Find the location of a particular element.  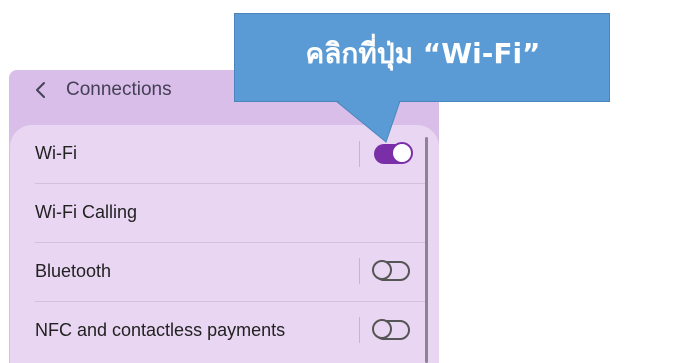

wifi-toggle is located at coordinates (393, 153).